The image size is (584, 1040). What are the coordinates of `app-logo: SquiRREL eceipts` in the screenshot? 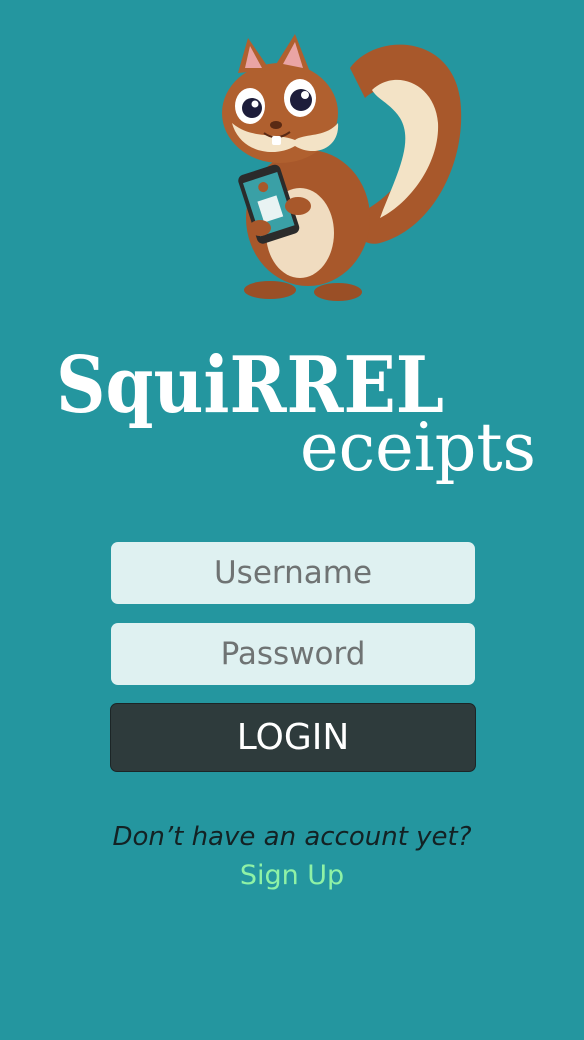 It's located at (296, 413).